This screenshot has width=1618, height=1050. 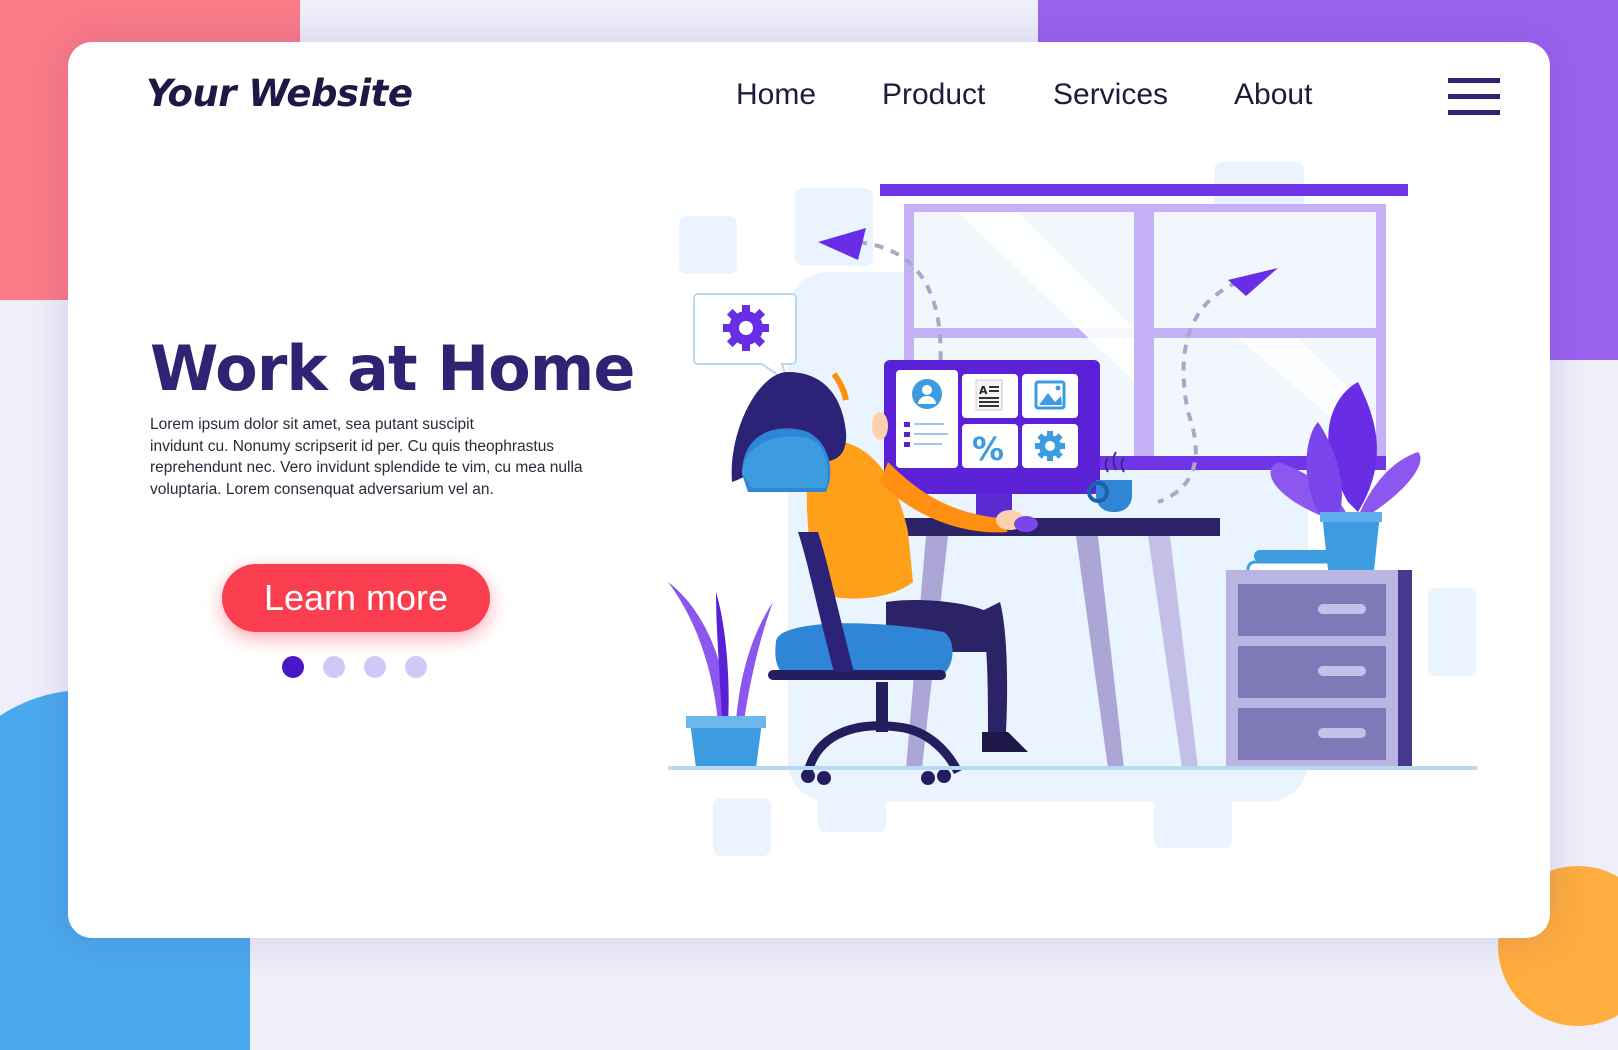 What do you see at coordinates (1474, 97) in the screenshot?
I see `hamburger-menu-icon` at bounding box center [1474, 97].